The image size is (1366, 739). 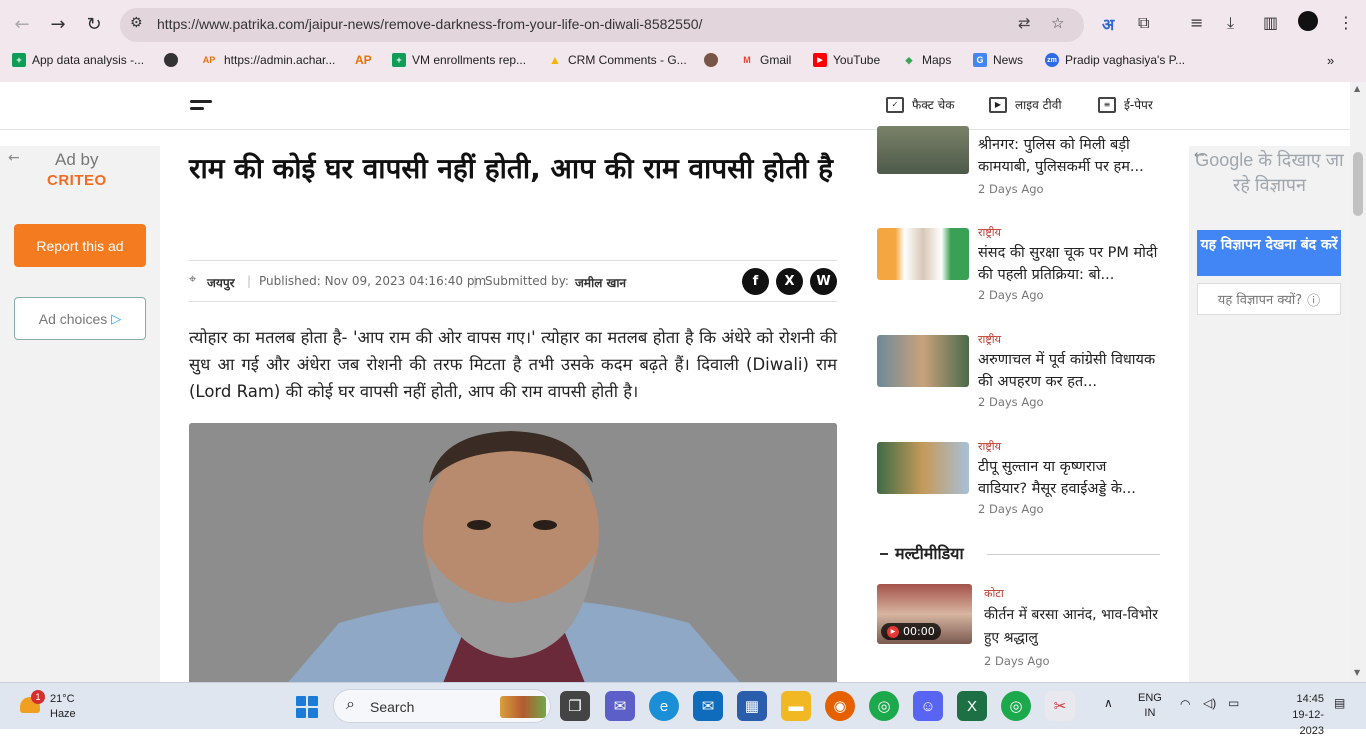 What do you see at coordinates (116, 318) in the screenshot?
I see `adchoices-icon: ▷` at bounding box center [116, 318].